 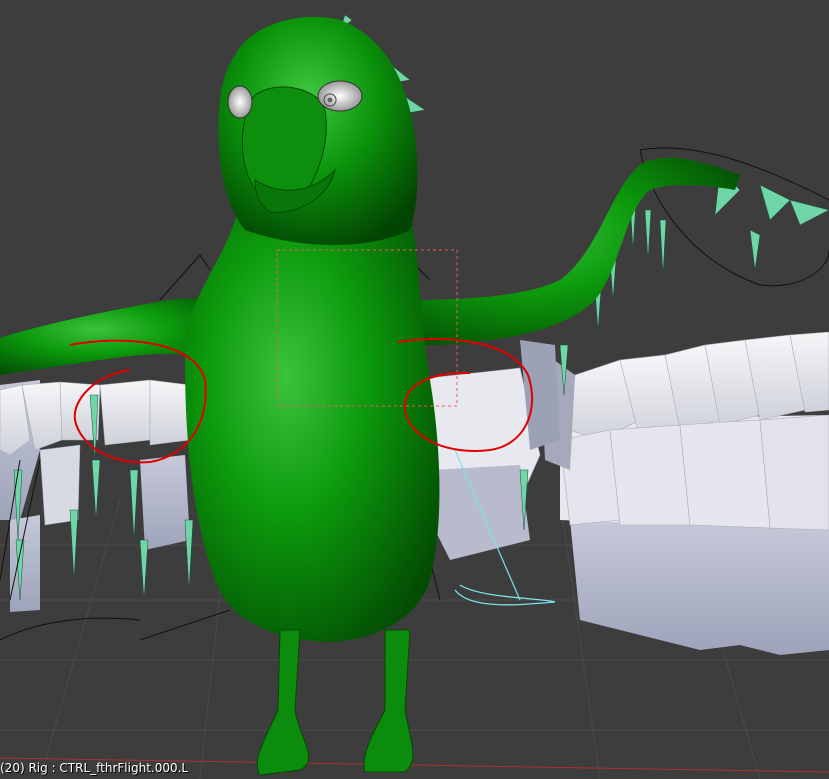 What do you see at coordinates (684, 493) in the screenshot?
I see `right-wing-feathers` at bounding box center [684, 493].